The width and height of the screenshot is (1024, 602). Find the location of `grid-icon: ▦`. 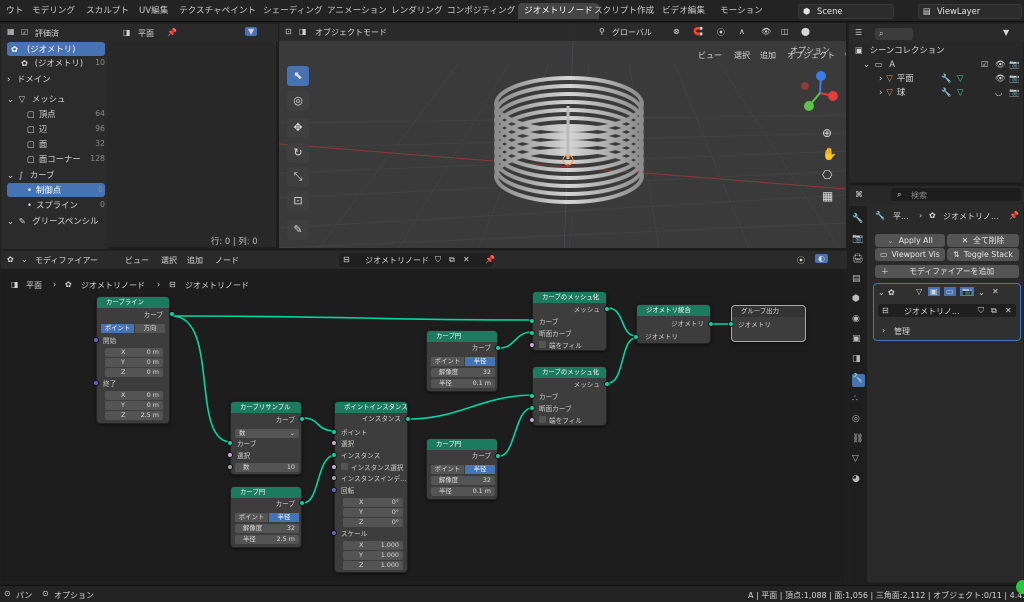

grid-icon: ▦ is located at coordinates (829, 196).